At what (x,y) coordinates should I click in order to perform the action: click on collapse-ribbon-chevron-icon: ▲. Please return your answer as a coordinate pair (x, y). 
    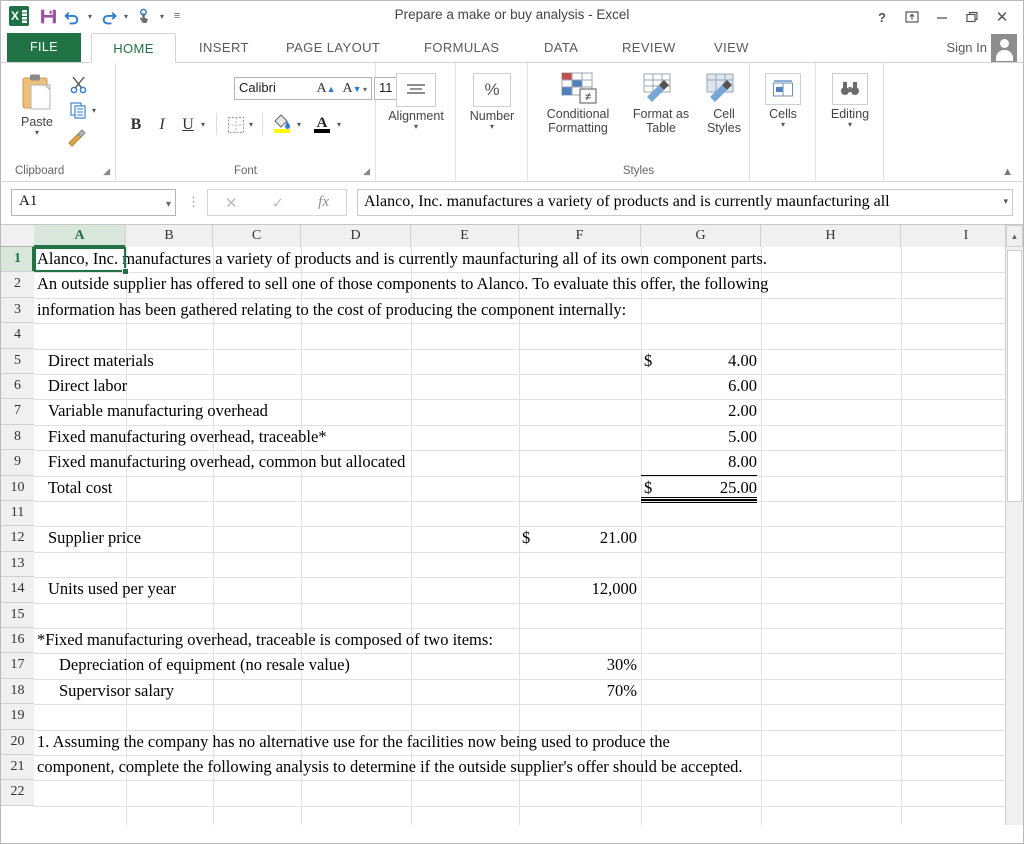
    Looking at the image, I should click on (1007, 172).